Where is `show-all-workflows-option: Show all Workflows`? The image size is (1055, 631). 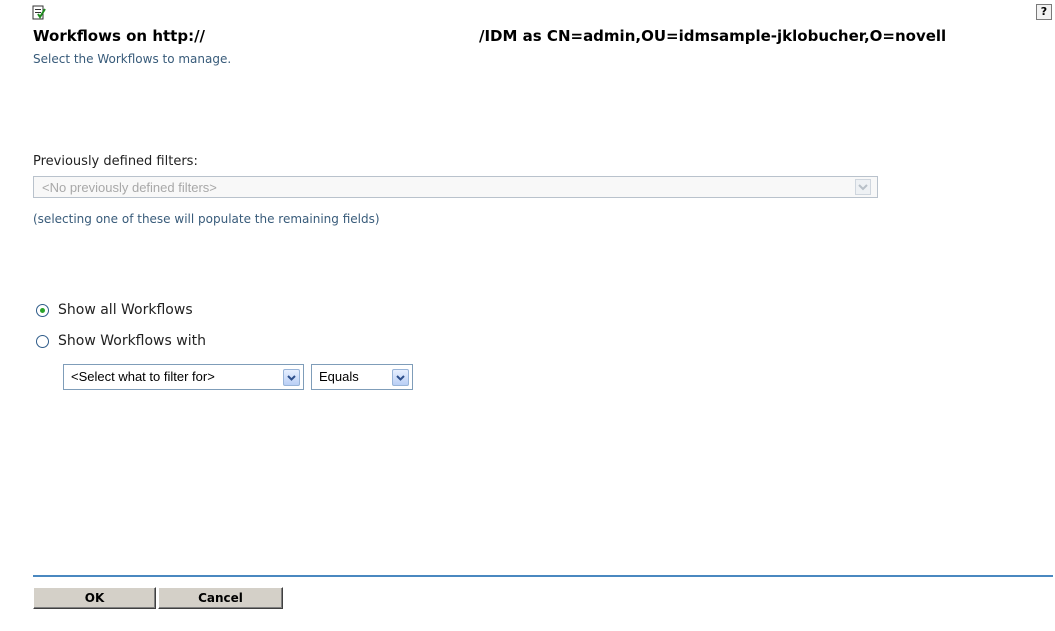
show-all-workflows-option: Show all Workflows is located at coordinates (114, 310).